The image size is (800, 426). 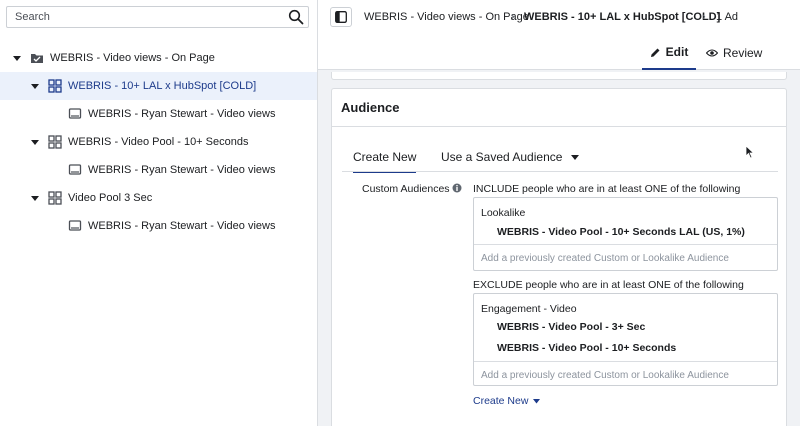 I want to click on exclude-audience-item: WEBRIS - Video Pool - 3+ Sec, so click(x=571, y=327).